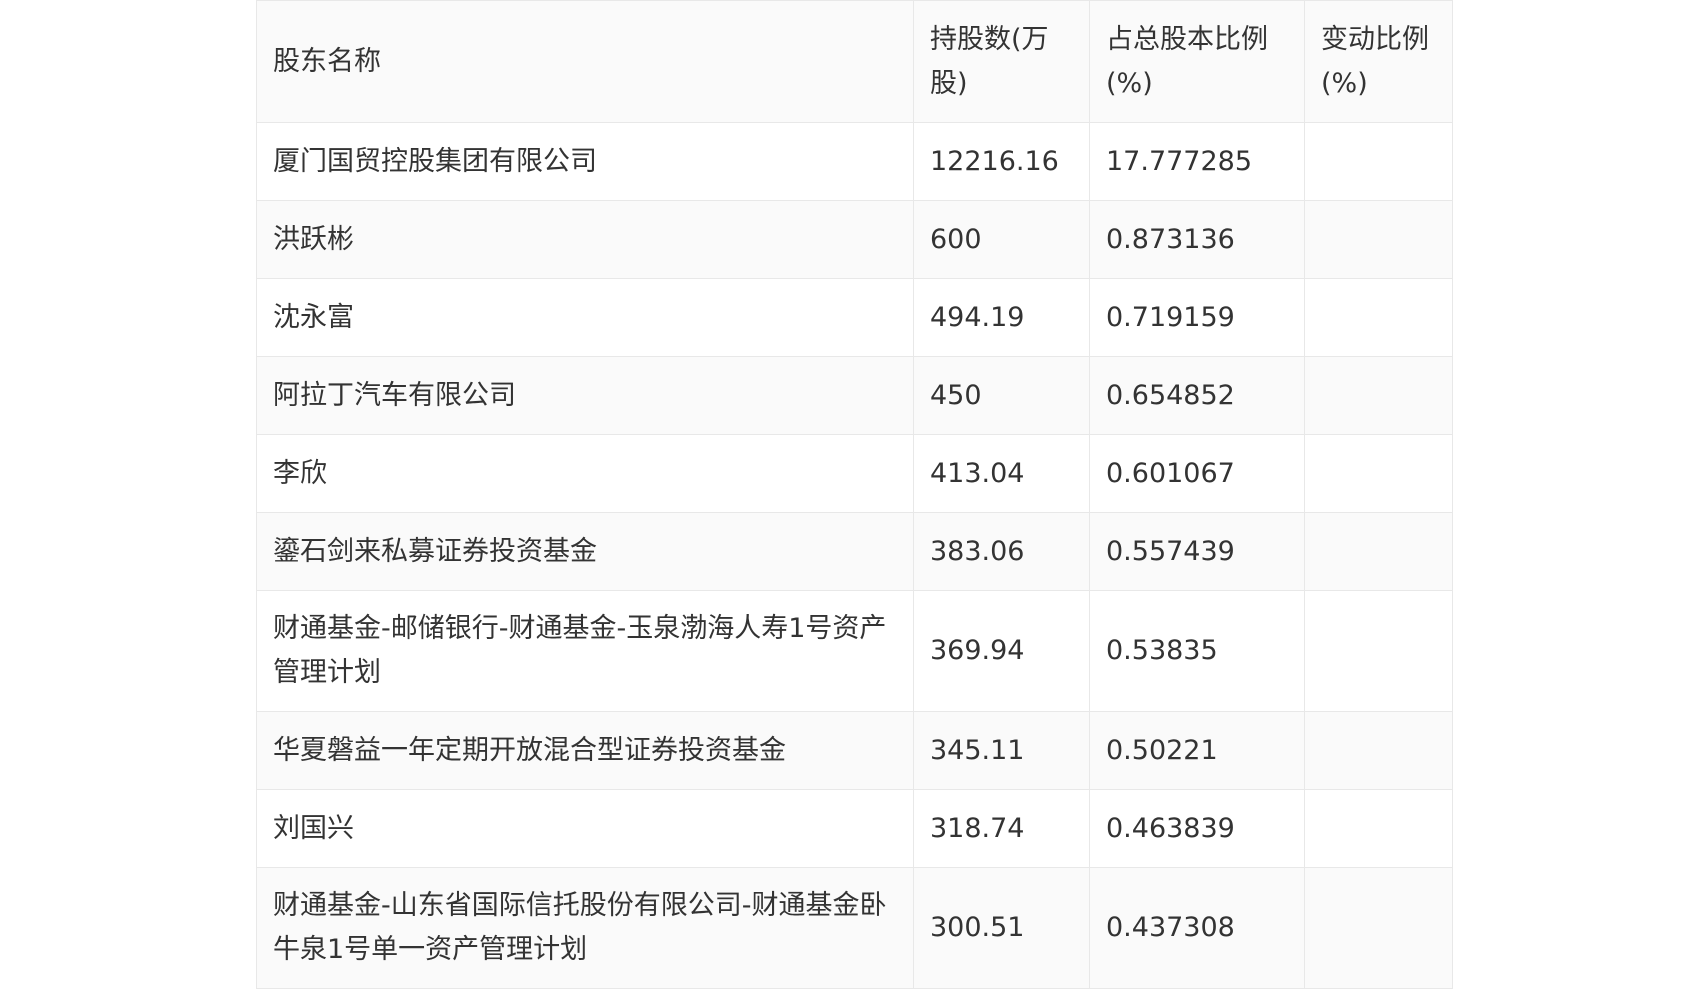 This screenshot has width=1700, height=992. What do you see at coordinates (1197, 161) in the screenshot?
I see `cell-ratio: 17.777285` at bounding box center [1197, 161].